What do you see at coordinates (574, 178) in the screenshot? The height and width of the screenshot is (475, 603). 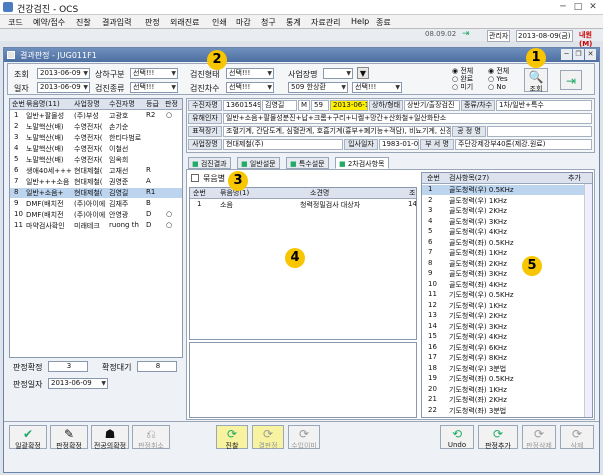 I see `items-col-add: 추가` at bounding box center [574, 178].